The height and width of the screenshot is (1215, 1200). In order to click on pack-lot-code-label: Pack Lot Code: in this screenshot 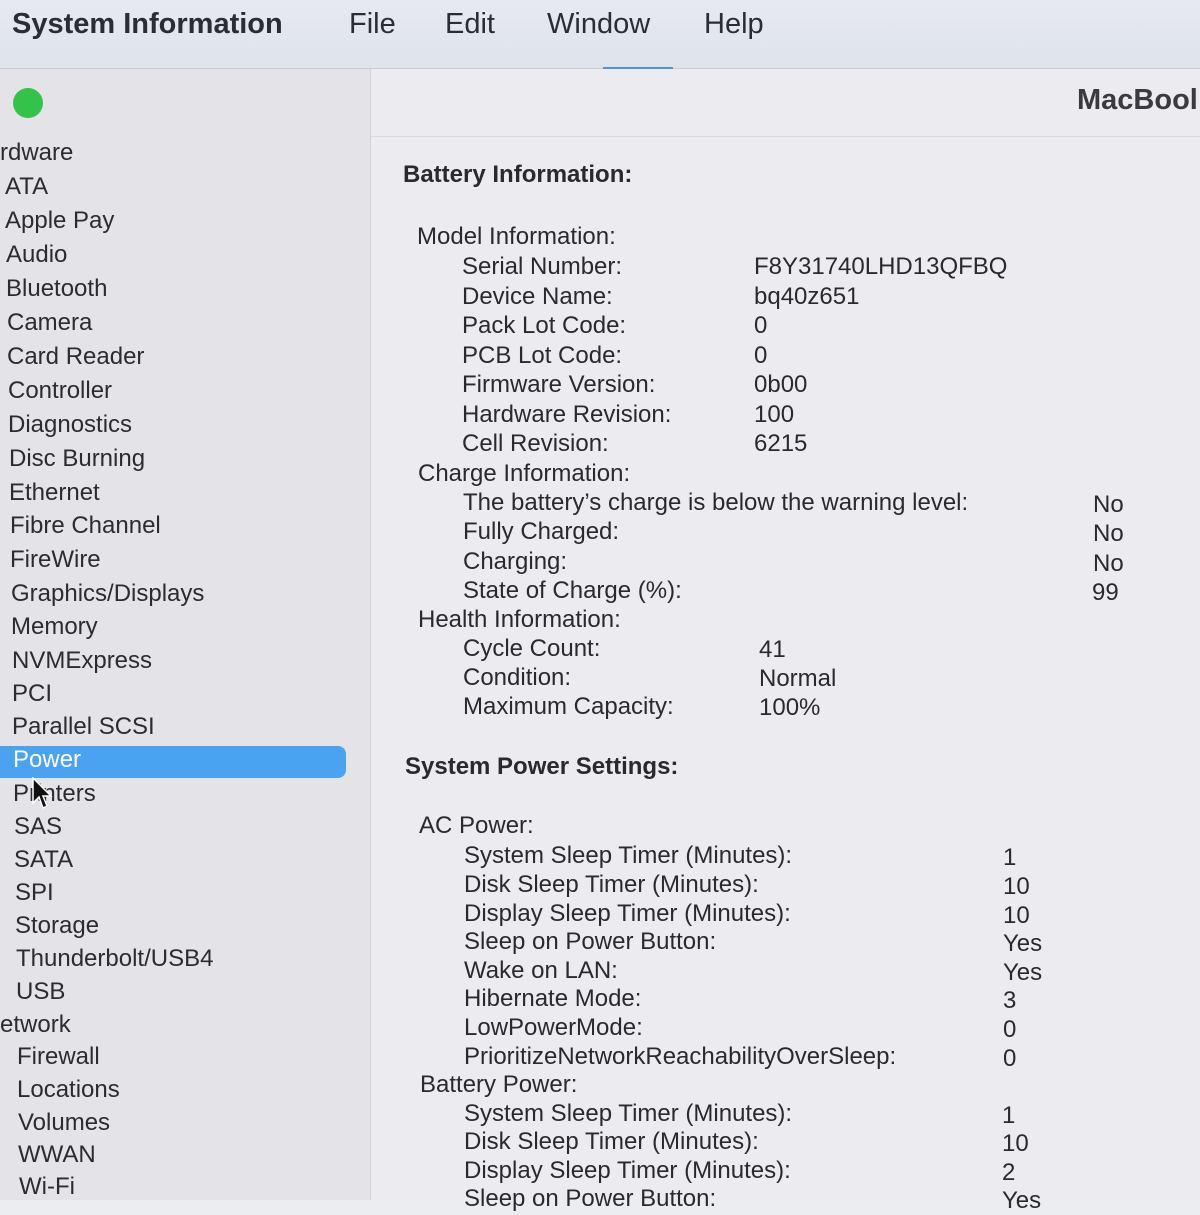, I will do `click(544, 325)`.